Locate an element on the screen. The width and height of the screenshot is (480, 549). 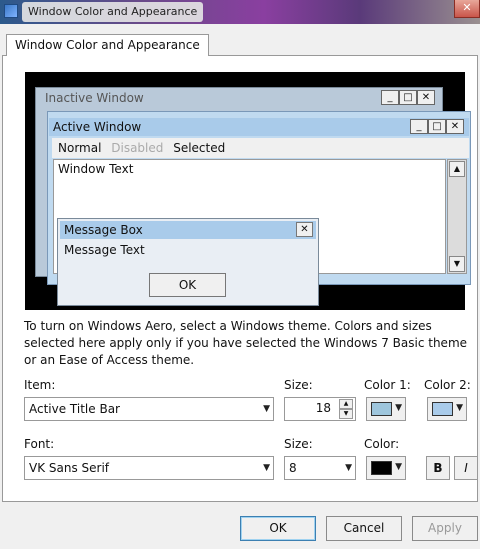
app-icon is located at coordinates (11, 11).